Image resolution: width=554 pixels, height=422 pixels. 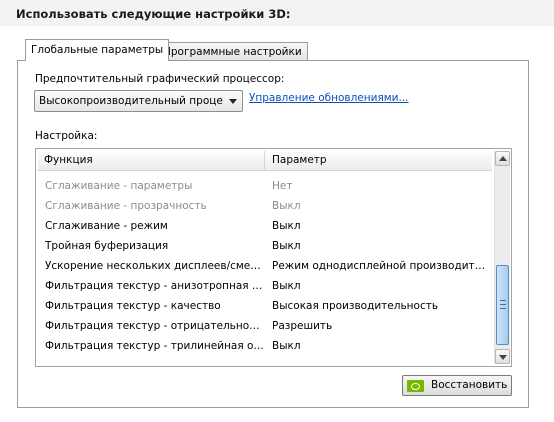 I want to click on row-function: Тройная буферизация, so click(x=107, y=246).